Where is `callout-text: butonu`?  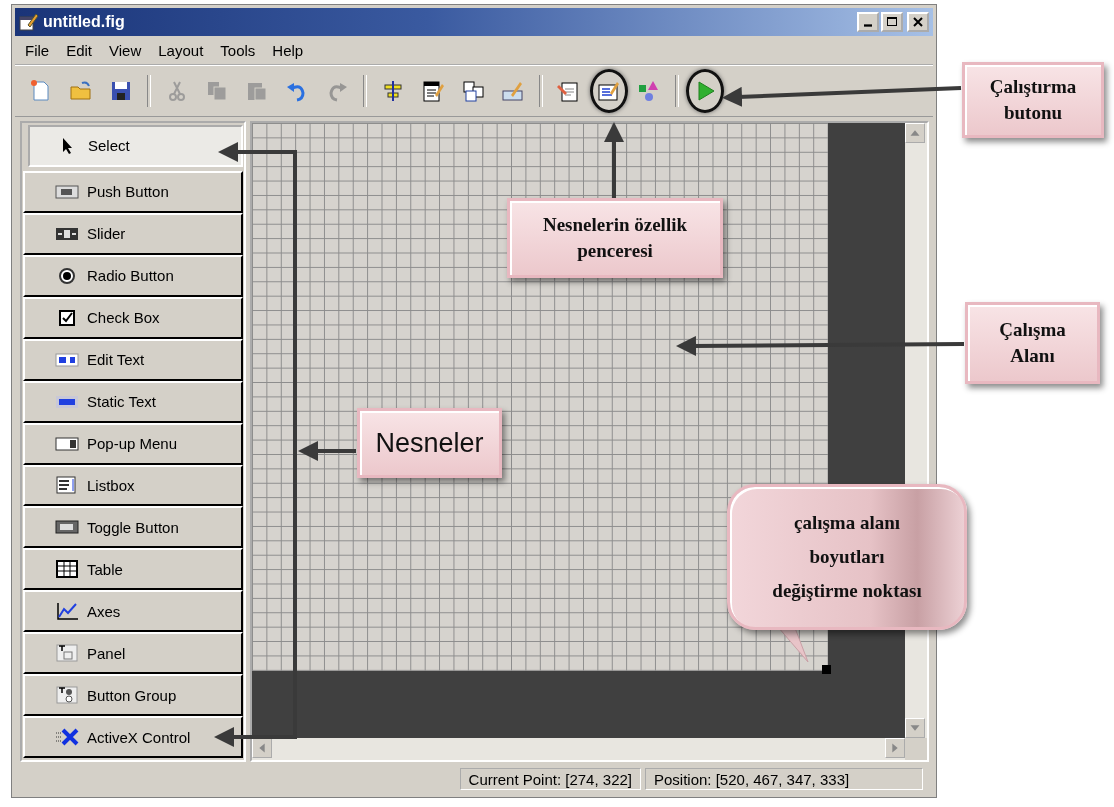 callout-text: butonu is located at coordinates (1033, 113).